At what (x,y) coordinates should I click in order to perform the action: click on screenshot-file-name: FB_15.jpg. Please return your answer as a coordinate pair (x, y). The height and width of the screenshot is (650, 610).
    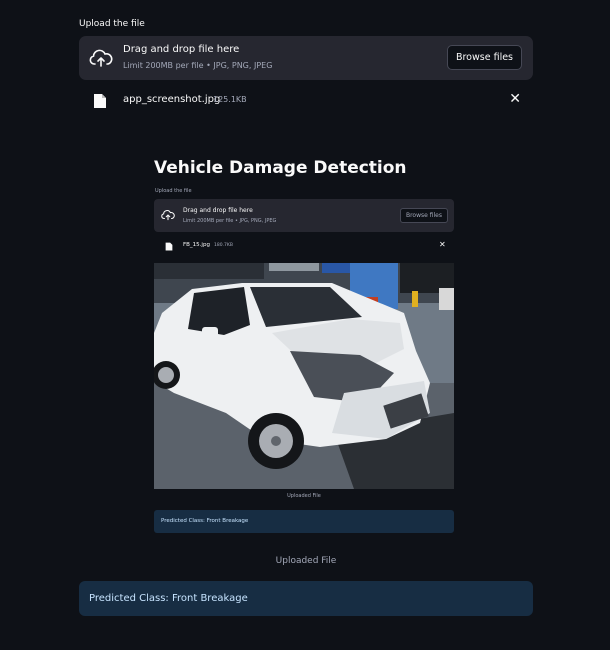
    Looking at the image, I should click on (196, 245).